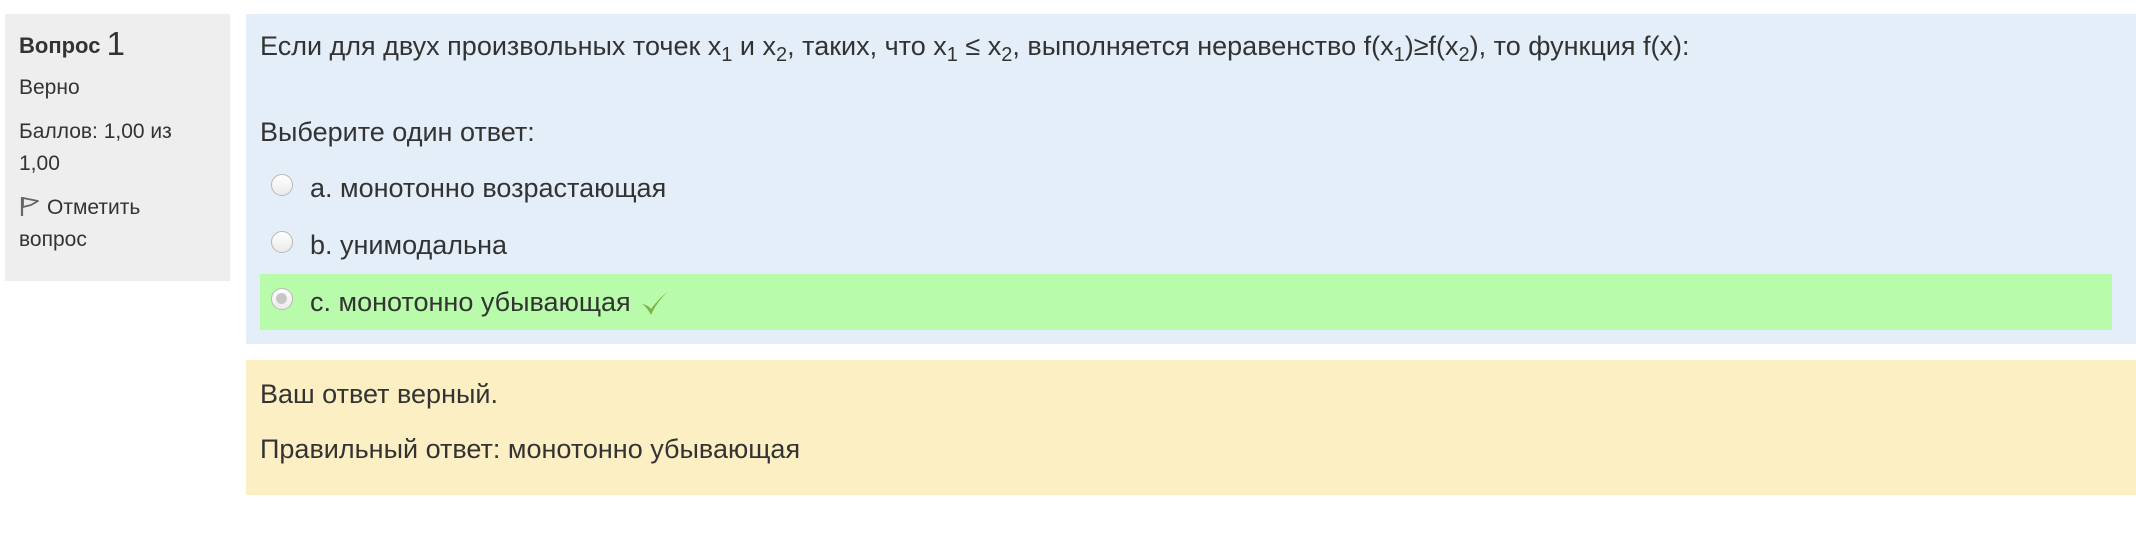 This screenshot has width=2136, height=536. What do you see at coordinates (53, 239) in the screenshot?
I see `flag-label-line-2: вопрос` at bounding box center [53, 239].